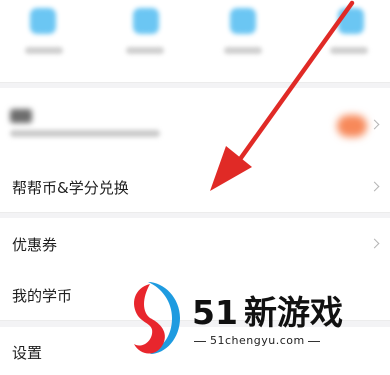 This screenshot has height=375, width=390. Describe the element at coordinates (215, 312) in the screenshot. I see `brand-digits: 51` at that location.